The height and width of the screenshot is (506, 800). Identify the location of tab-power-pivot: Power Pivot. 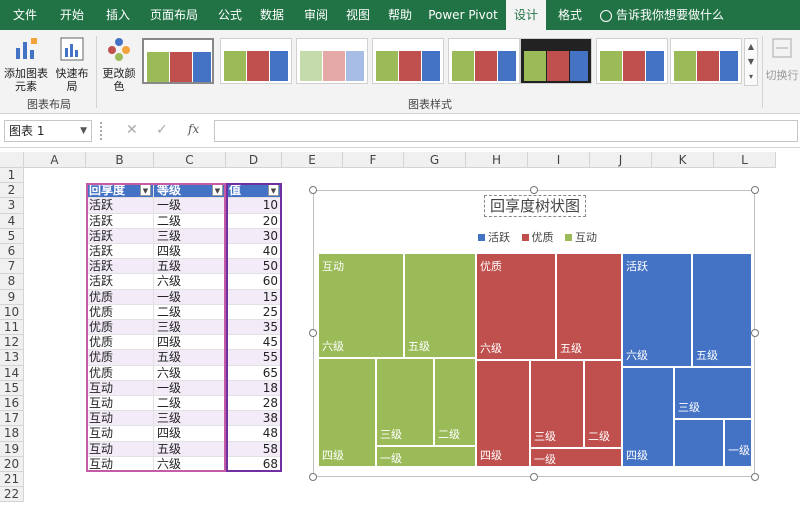
(463, 15).